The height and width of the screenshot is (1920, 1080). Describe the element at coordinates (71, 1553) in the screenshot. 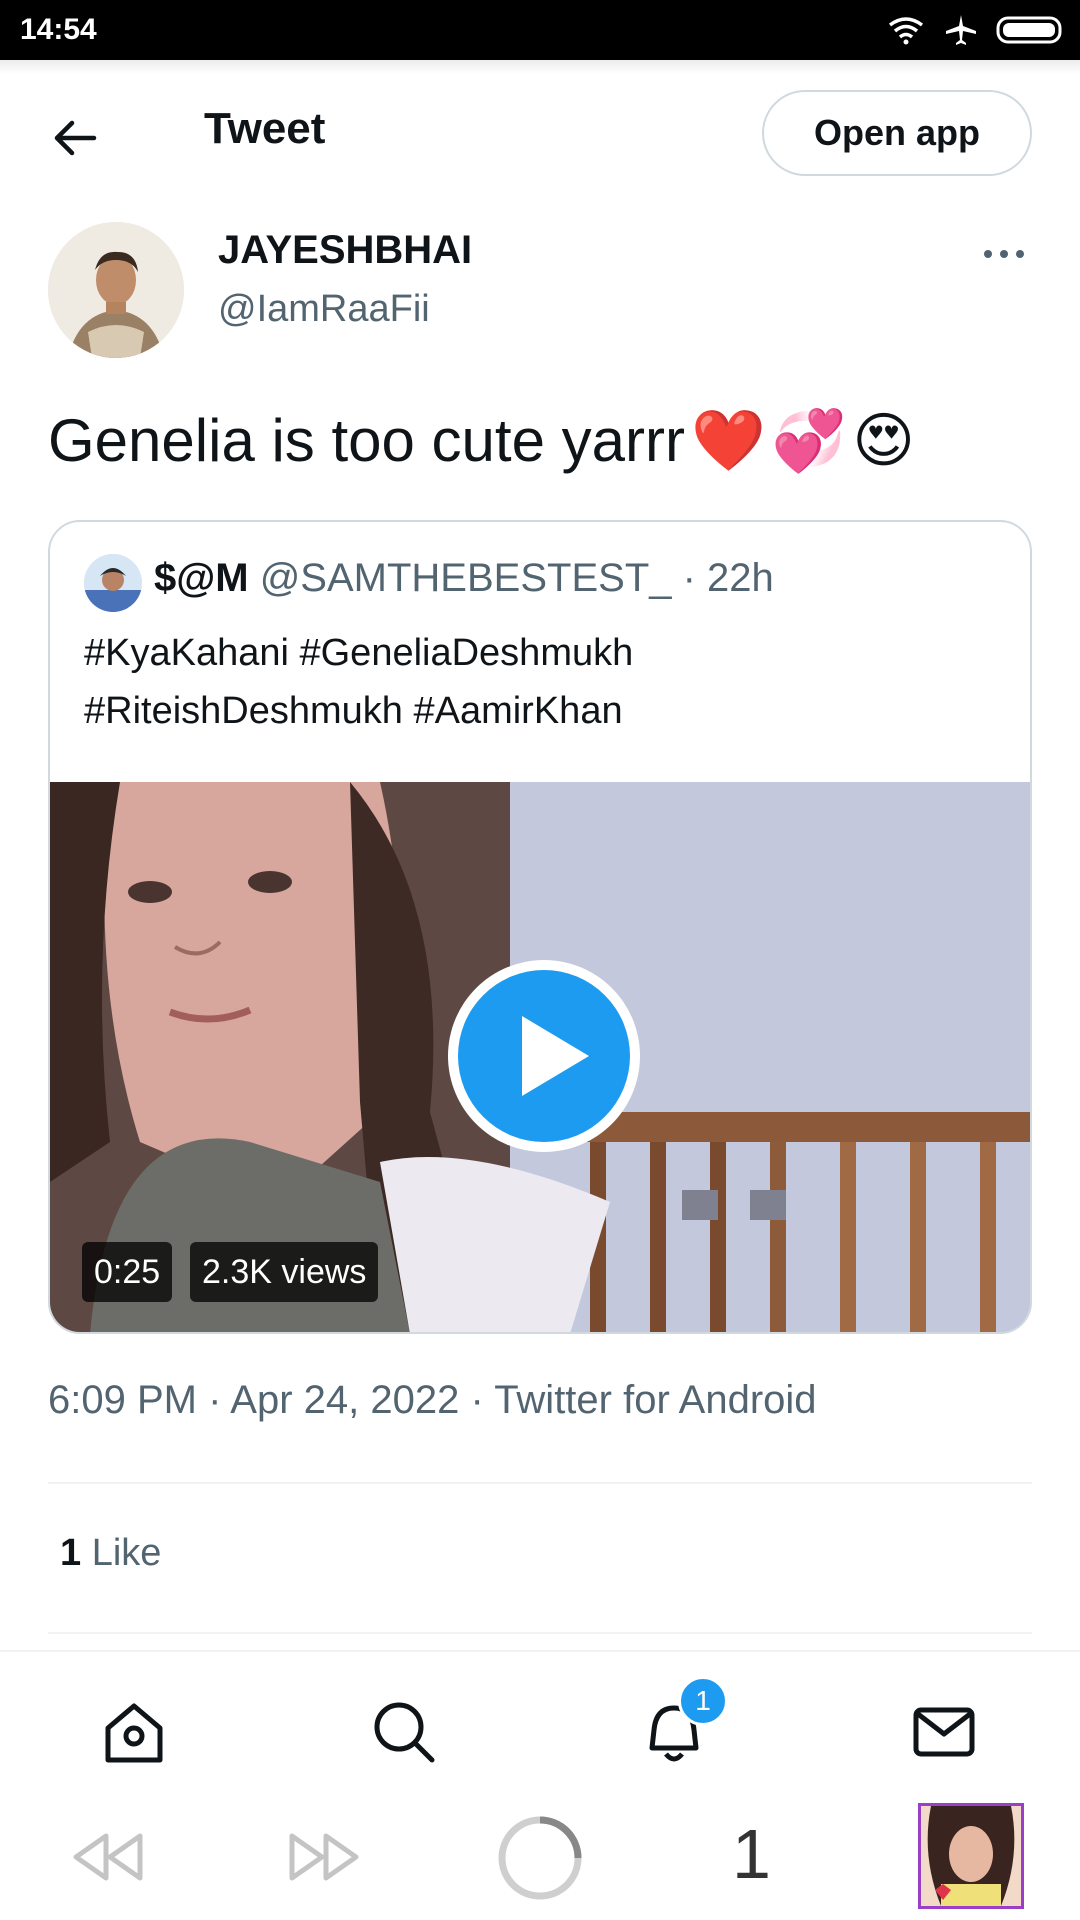

I see `like-count: 1` at that location.